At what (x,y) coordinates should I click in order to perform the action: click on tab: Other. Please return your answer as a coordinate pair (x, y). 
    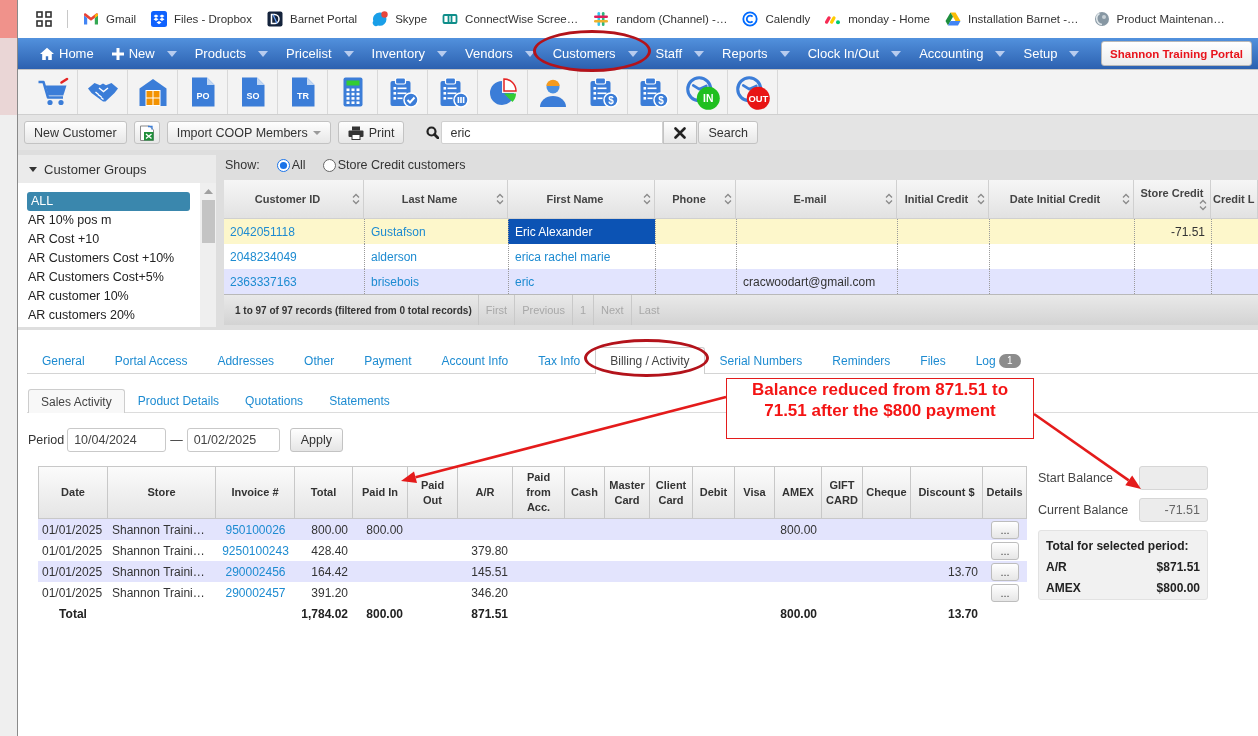
    Looking at the image, I should click on (319, 360).